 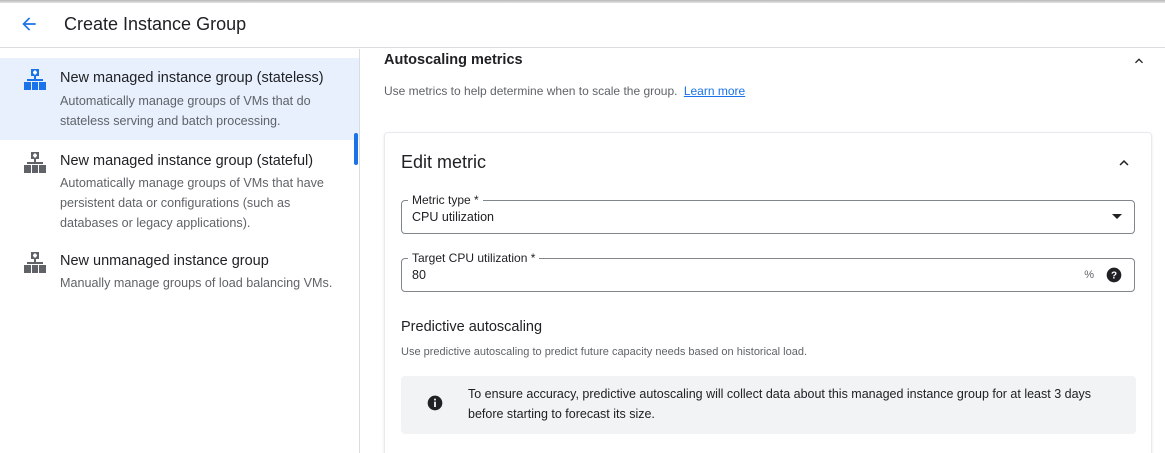 I want to click on dropdown-arrow-icon, so click(x=1117, y=216).